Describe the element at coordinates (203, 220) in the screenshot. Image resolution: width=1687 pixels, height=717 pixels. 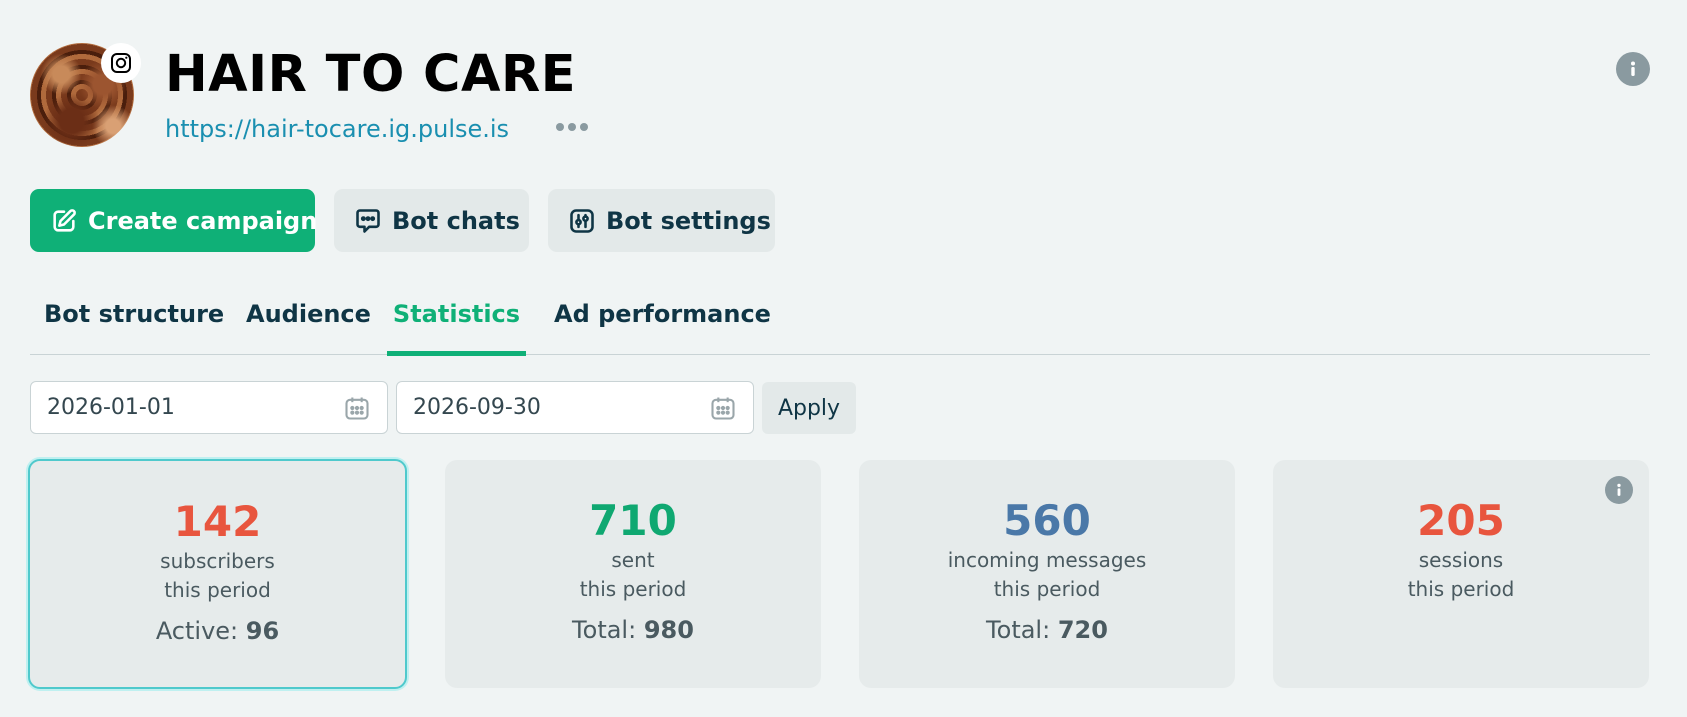
I see `create-campaign-label: Create campaign` at that location.